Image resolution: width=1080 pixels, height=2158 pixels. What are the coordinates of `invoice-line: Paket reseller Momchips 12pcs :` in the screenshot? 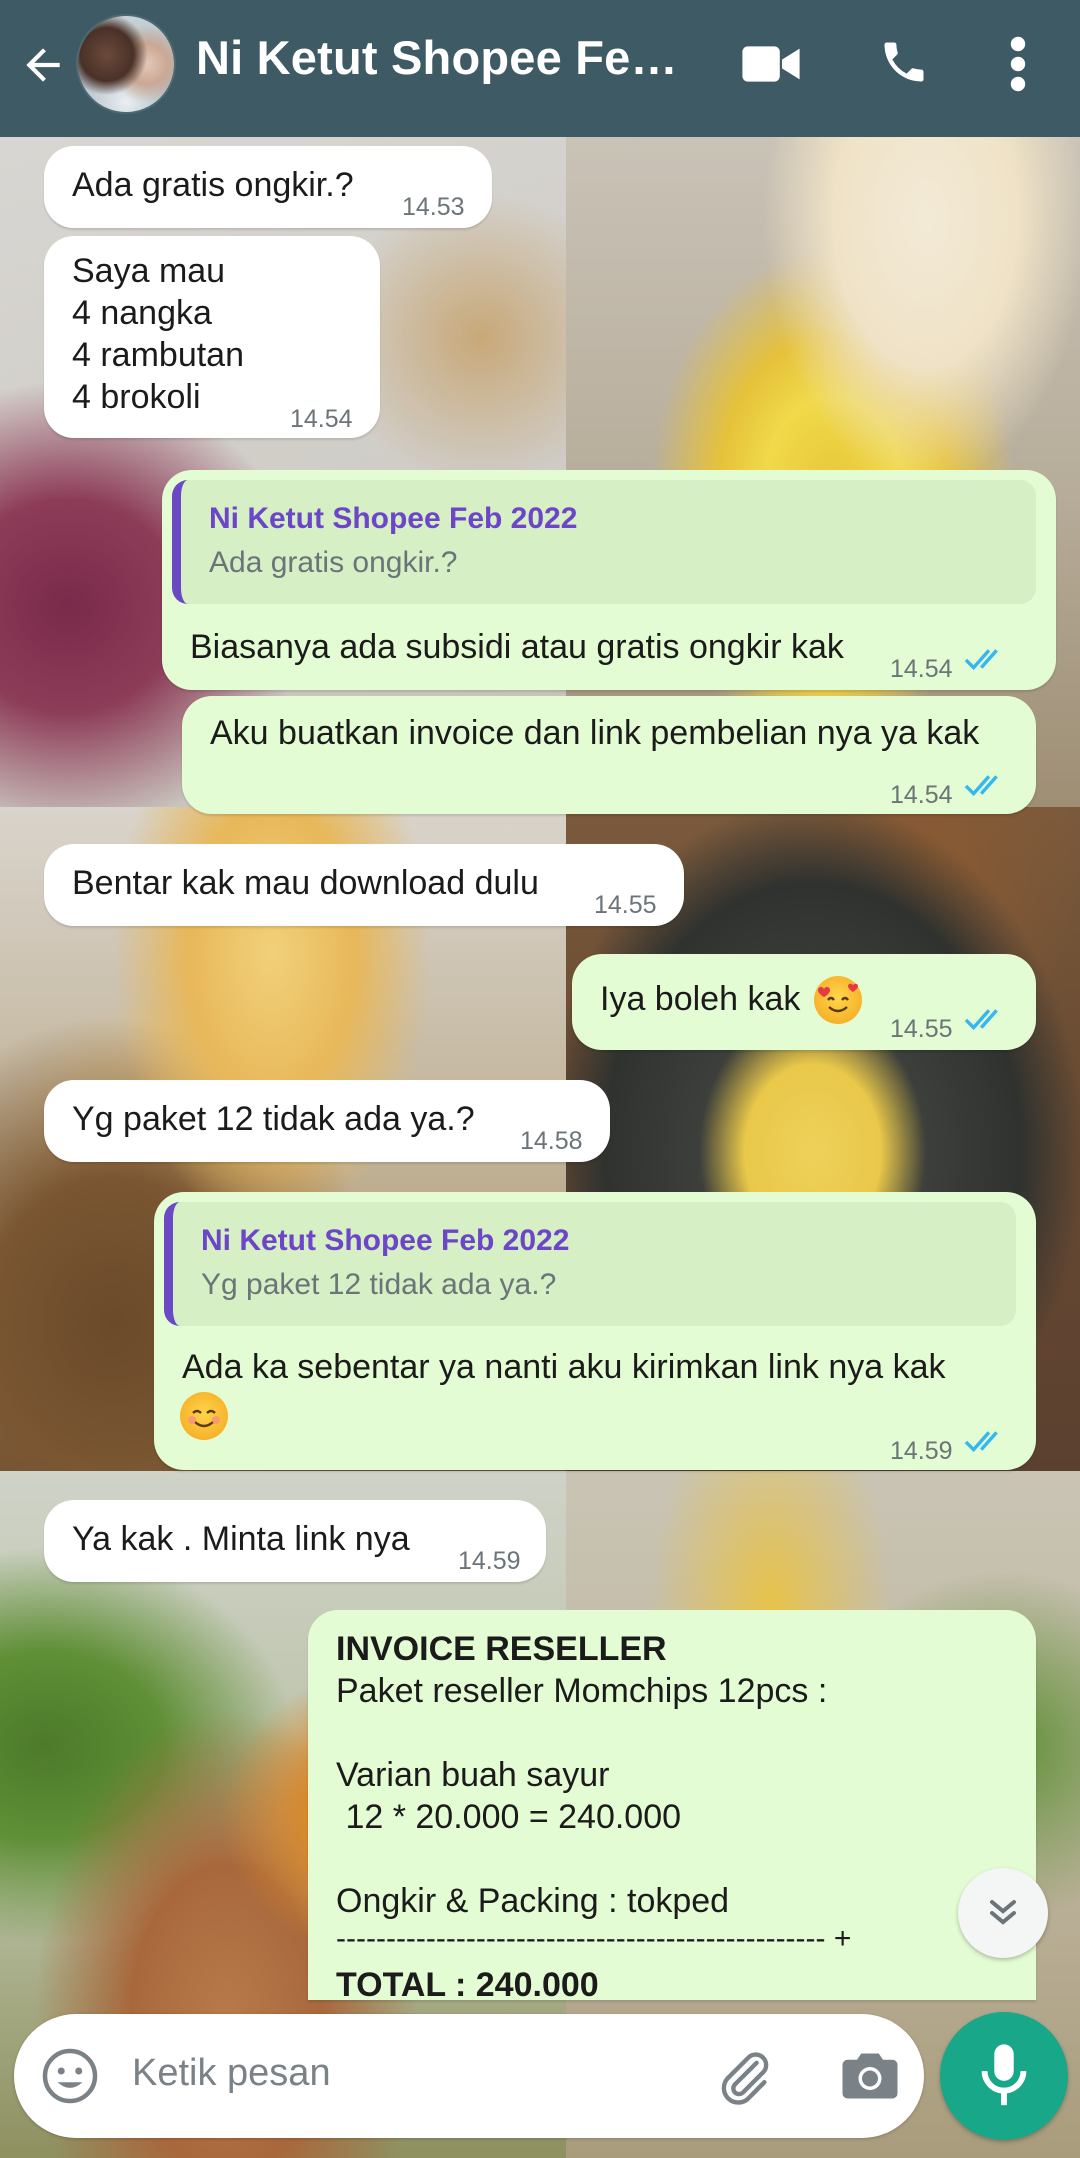 It's located at (582, 1691).